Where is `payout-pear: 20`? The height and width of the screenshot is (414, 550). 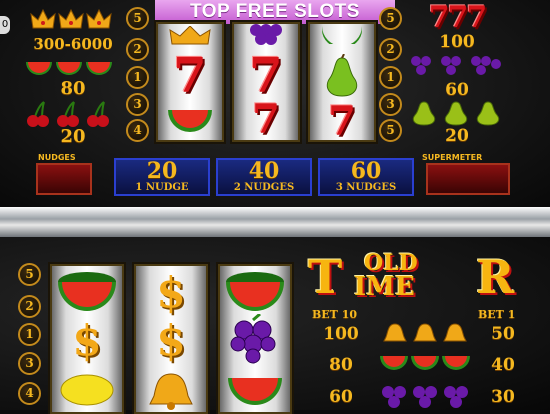
payout-pear: 20 is located at coordinates (457, 136).